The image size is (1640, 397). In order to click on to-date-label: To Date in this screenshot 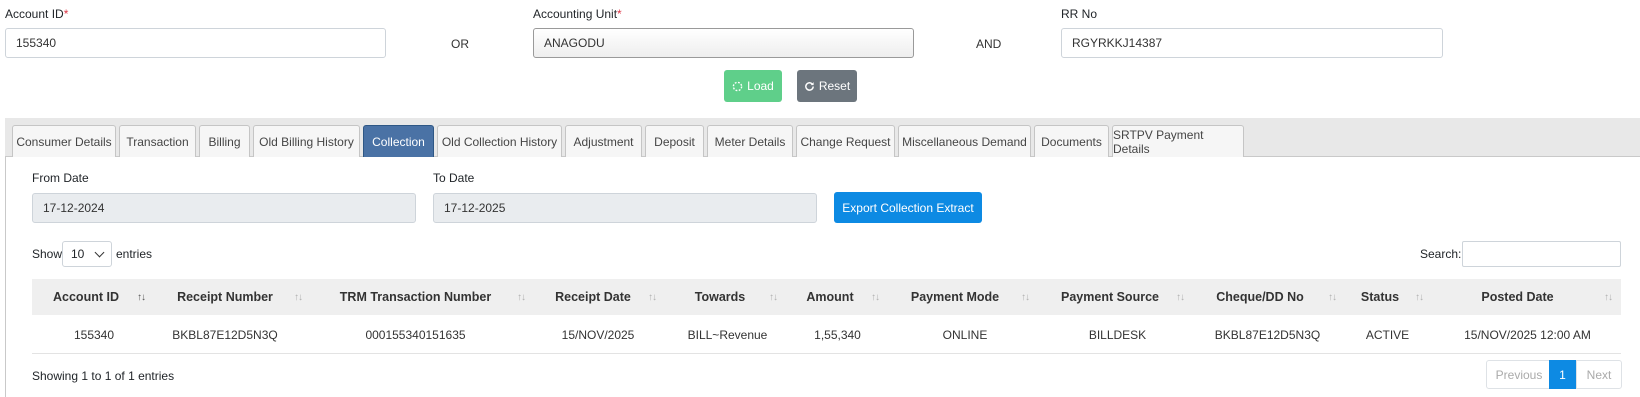, I will do `click(454, 178)`.